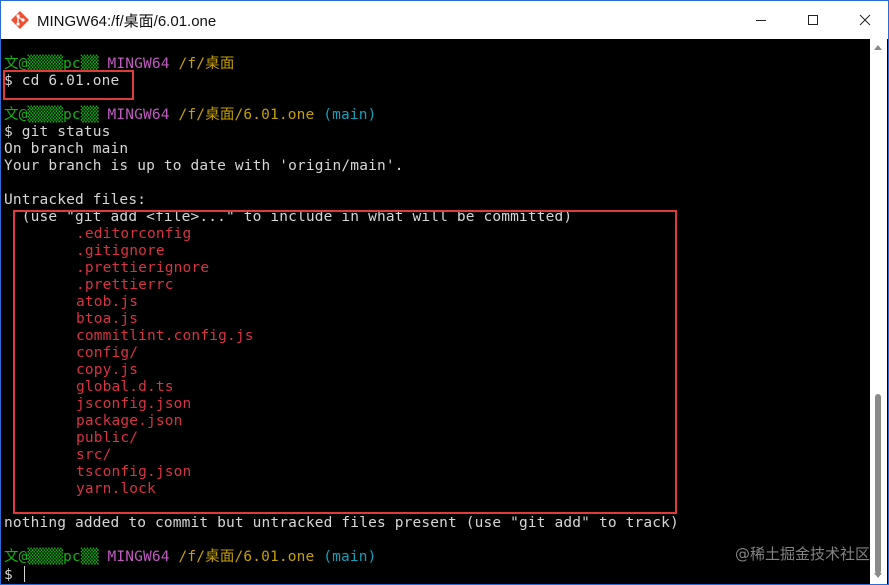  I want to click on untracked-file: copy.js, so click(107, 370).